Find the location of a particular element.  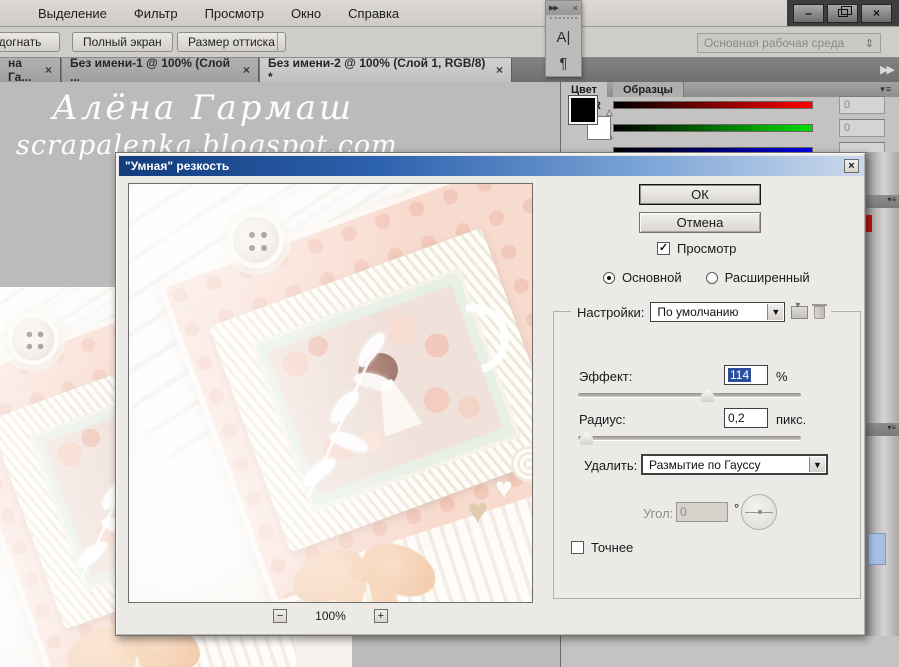

dialog-close-icon: × is located at coordinates (851, 166).